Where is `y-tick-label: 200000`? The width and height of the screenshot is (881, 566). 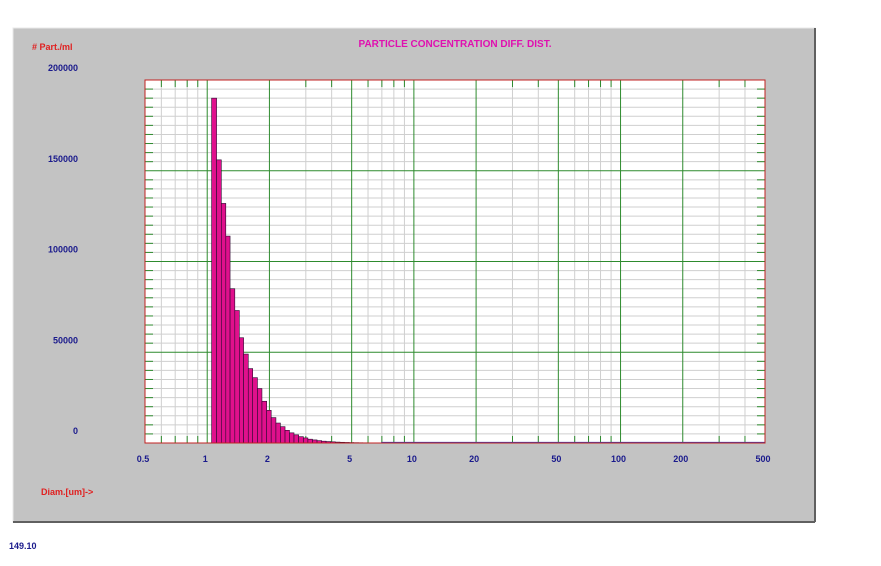
y-tick-label: 200000 is located at coordinates (63, 68).